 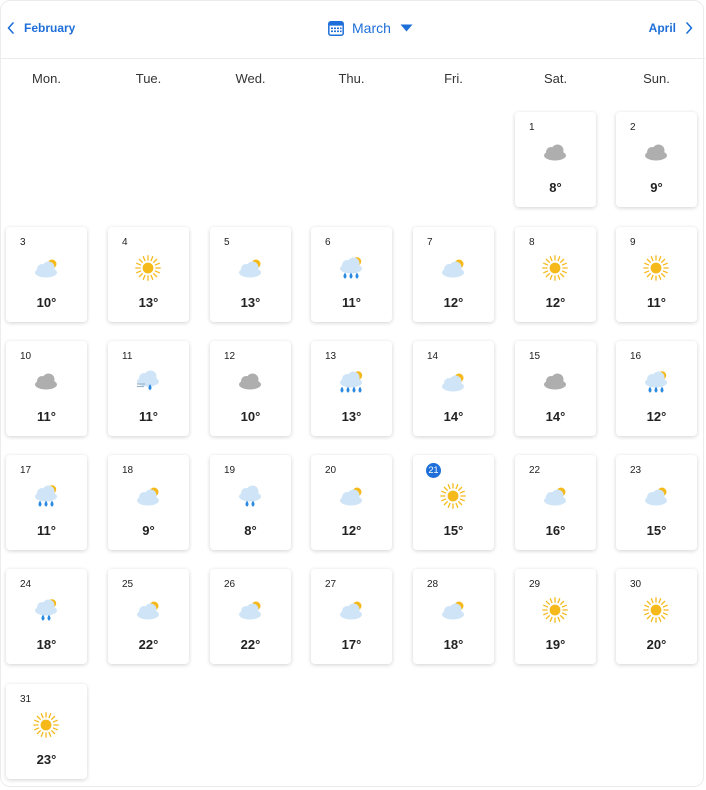 I want to click on caret-down-icon, so click(x=406, y=28).